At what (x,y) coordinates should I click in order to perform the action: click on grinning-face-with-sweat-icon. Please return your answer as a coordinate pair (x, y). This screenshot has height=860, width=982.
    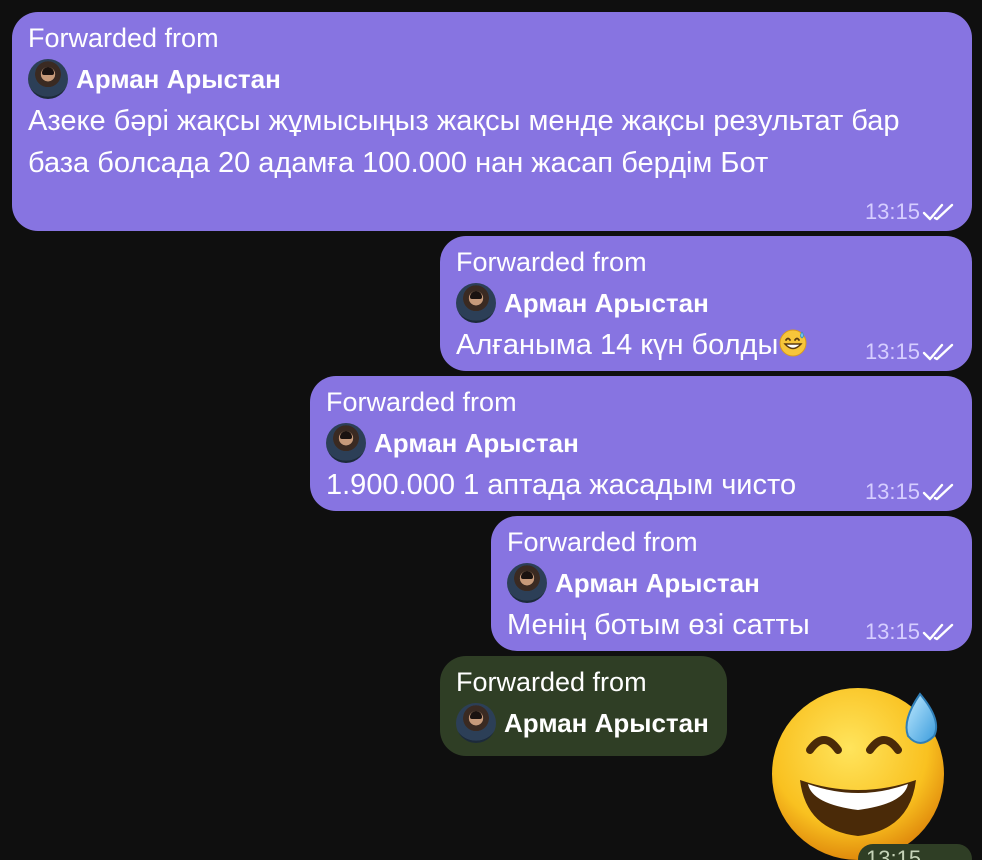
    Looking at the image, I should click on (793, 343).